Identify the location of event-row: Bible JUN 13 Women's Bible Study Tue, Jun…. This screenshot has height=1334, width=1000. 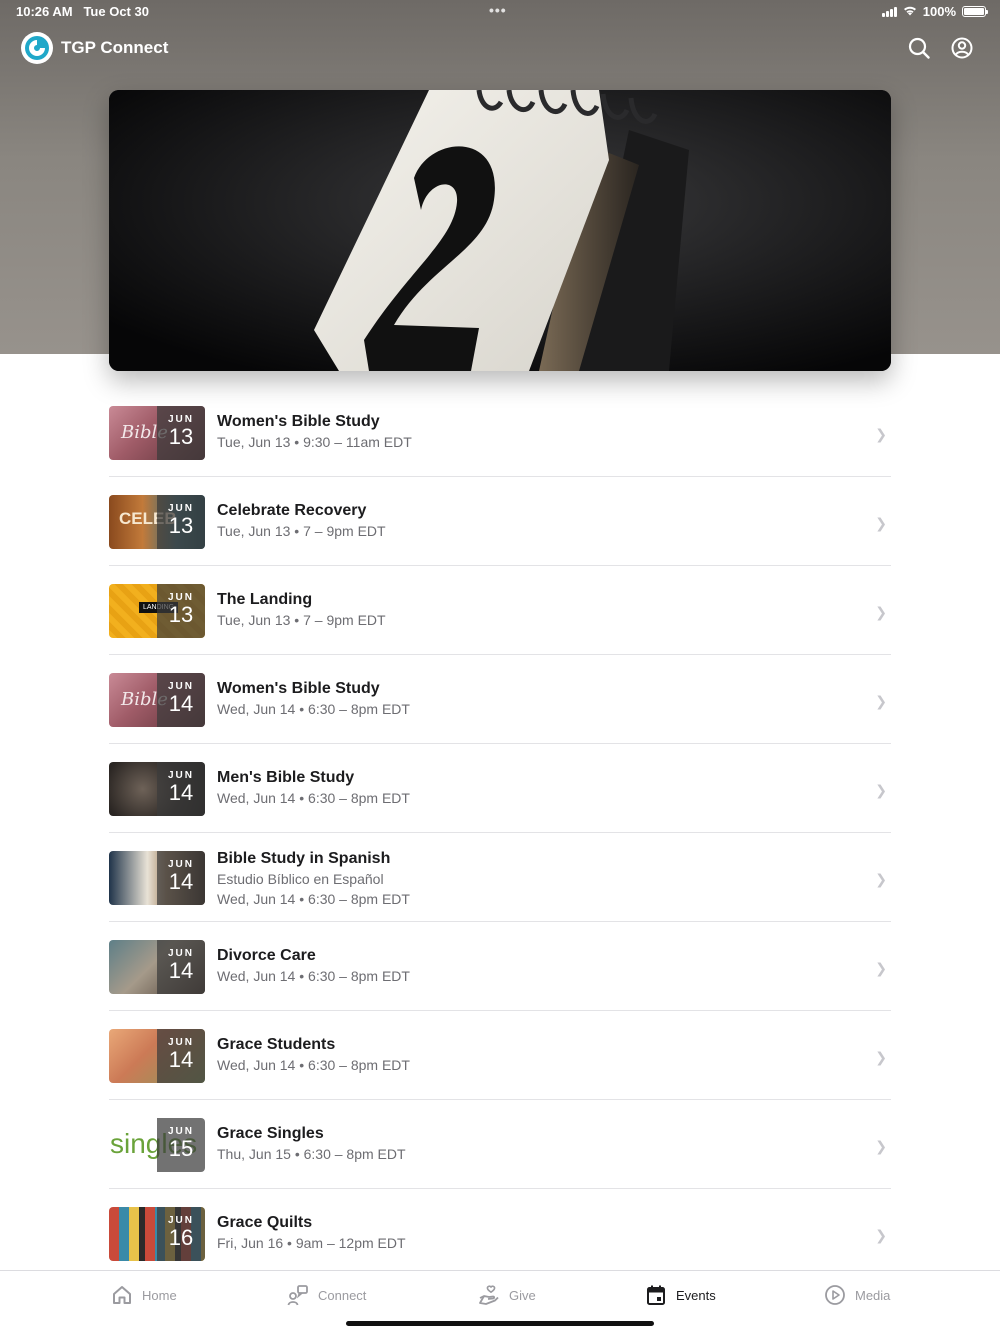
(500, 432).